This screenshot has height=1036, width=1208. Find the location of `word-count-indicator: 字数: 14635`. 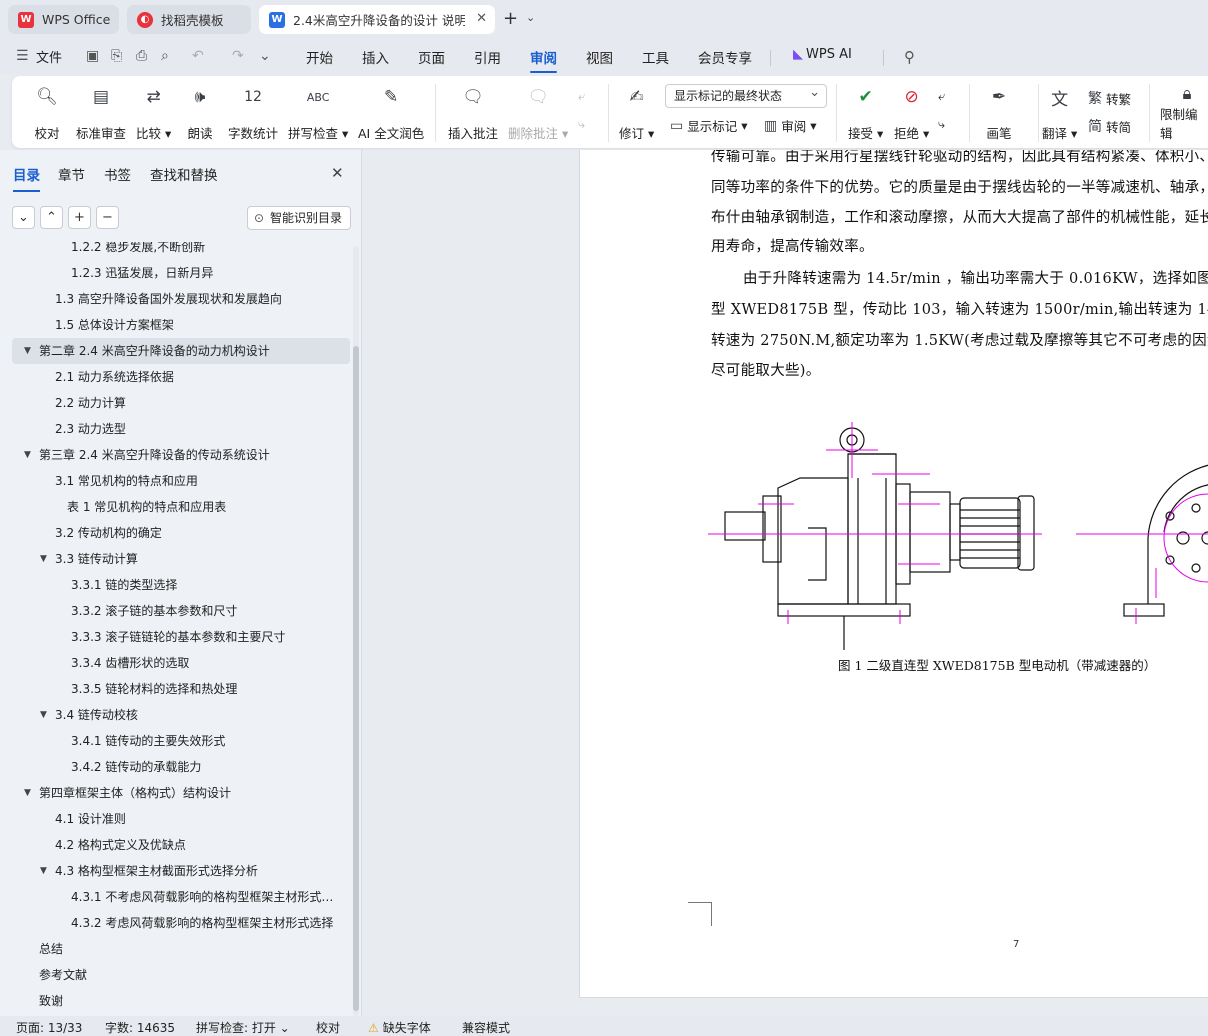

word-count-indicator: 字数: 14635 is located at coordinates (140, 1027).